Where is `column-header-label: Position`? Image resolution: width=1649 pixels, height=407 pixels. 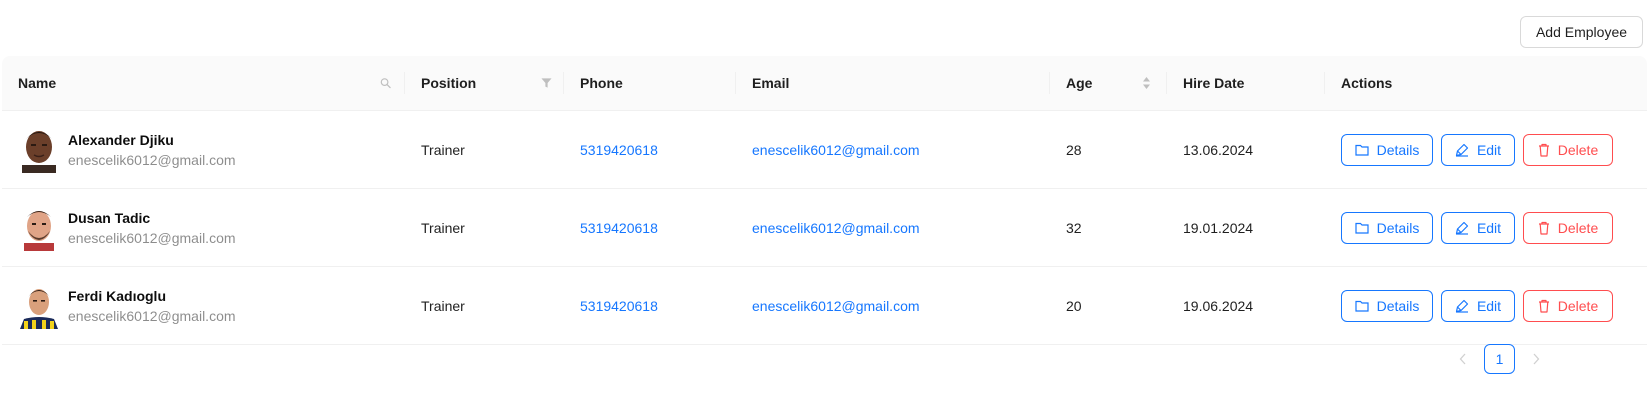 column-header-label: Position is located at coordinates (449, 83).